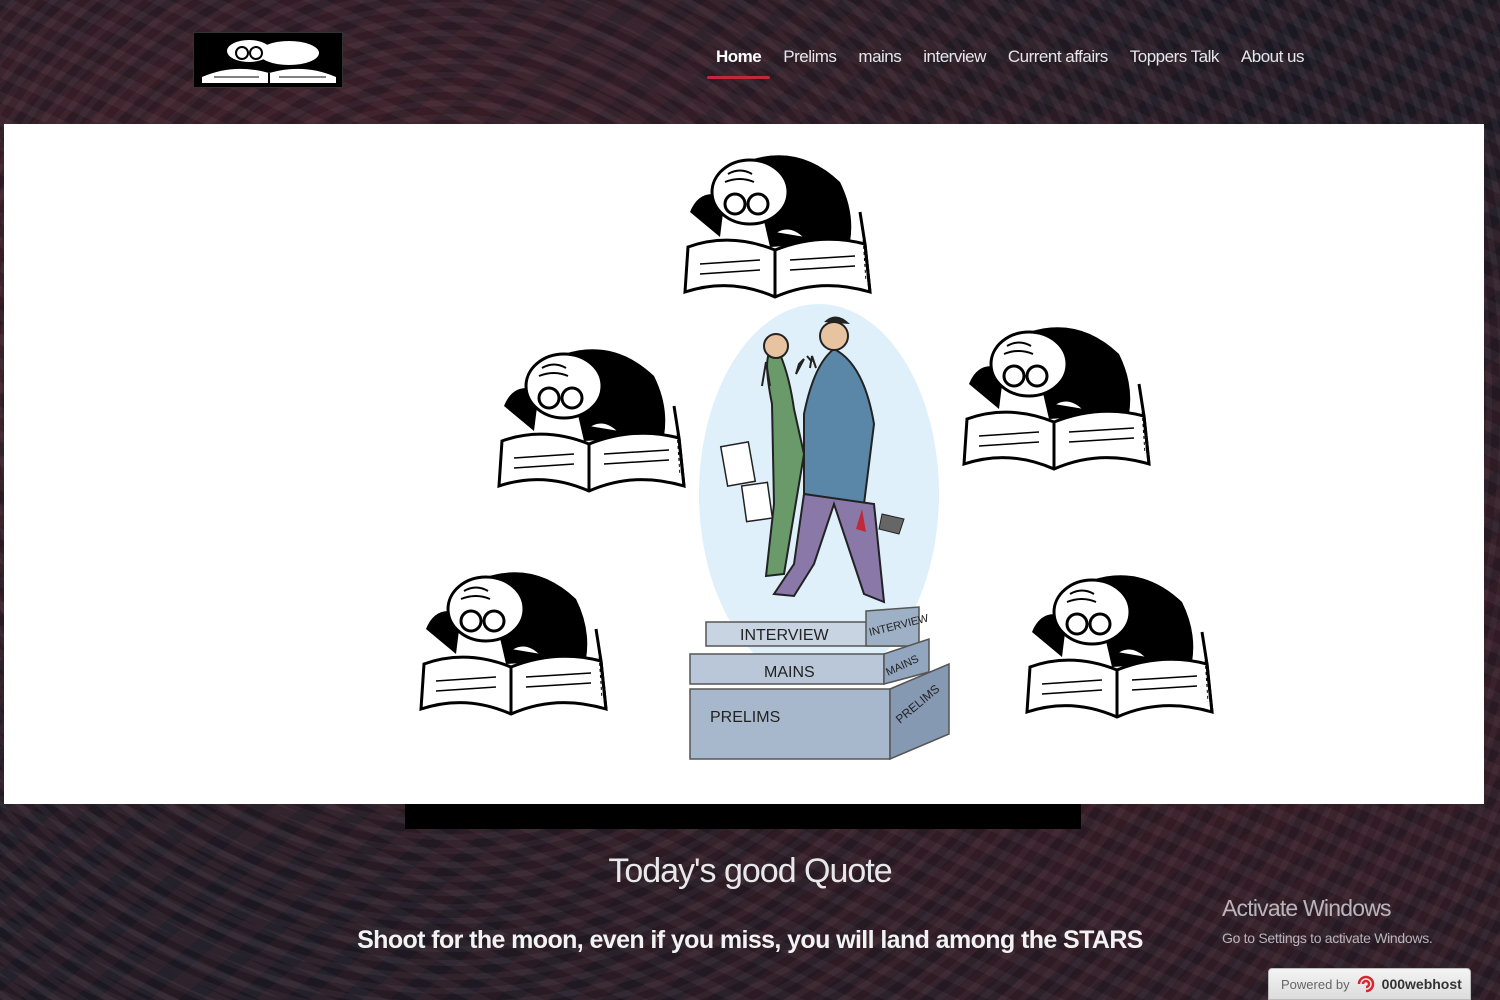  What do you see at coordinates (750, 871) in the screenshot?
I see `quote-title: Today's good Quote` at bounding box center [750, 871].